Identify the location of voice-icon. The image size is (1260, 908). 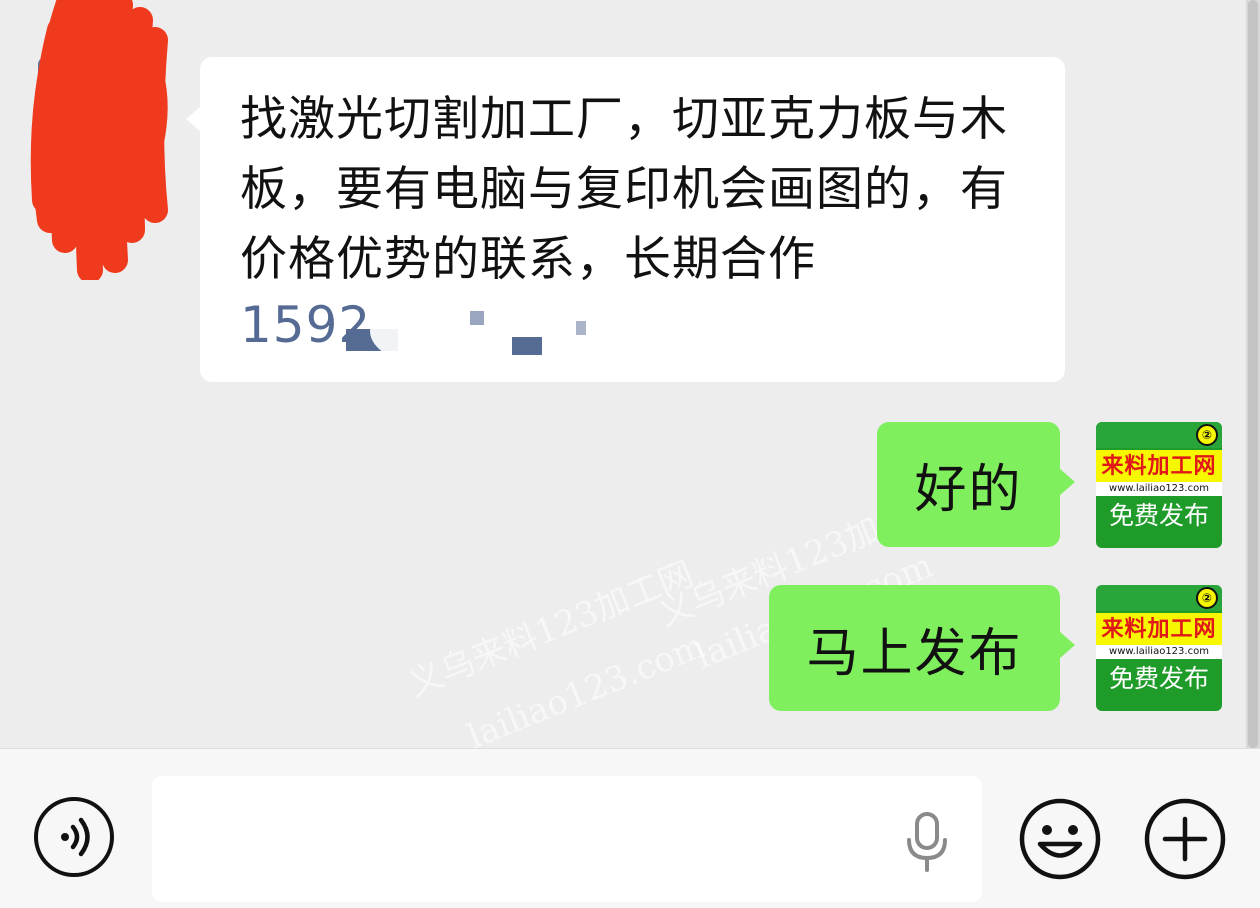
(74, 837).